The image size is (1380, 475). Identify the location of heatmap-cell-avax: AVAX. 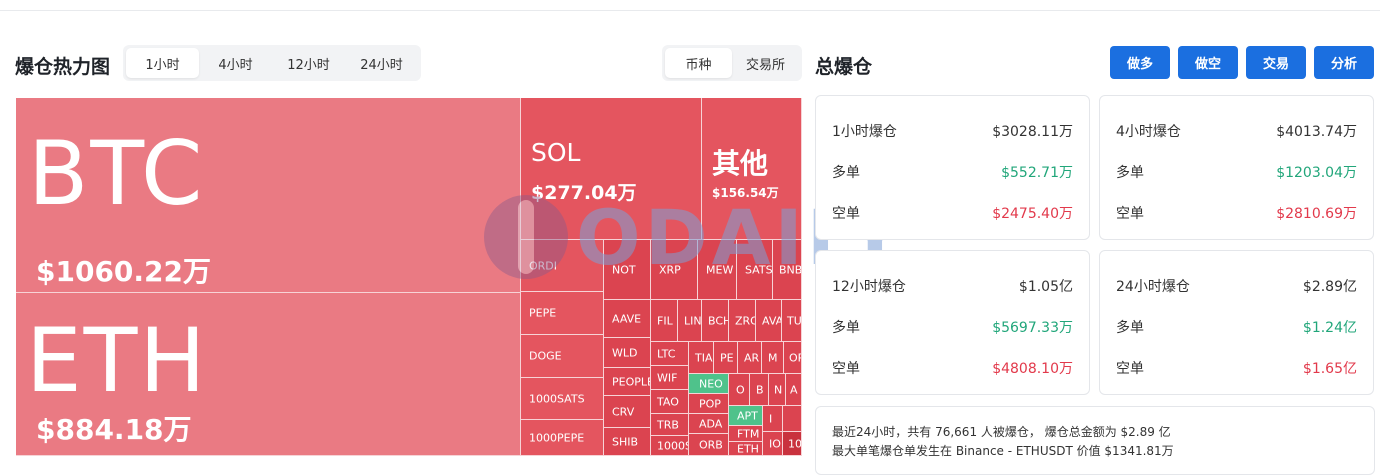
(769, 321).